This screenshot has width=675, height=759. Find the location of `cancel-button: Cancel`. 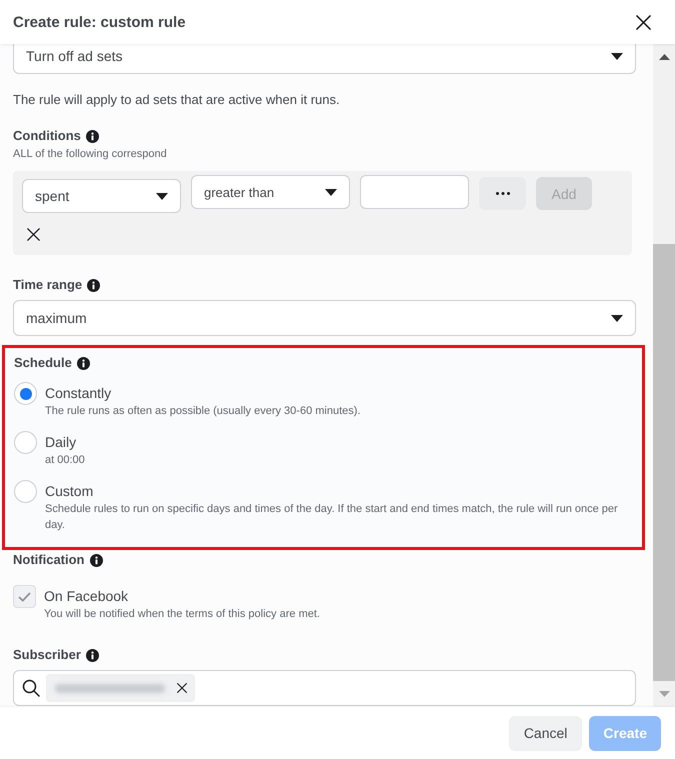

cancel-button: Cancel is located at coordinates (545, 733).